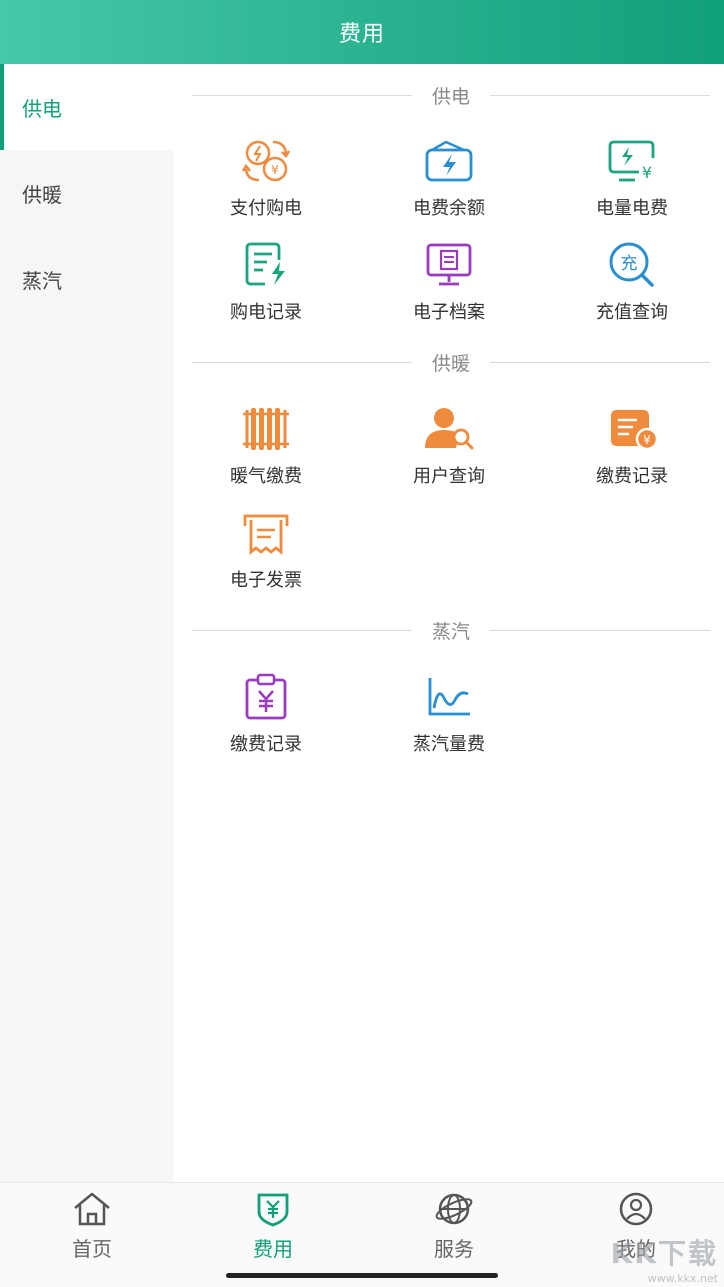 This screenshot has height=1287, width=724. Describe the element at coordinates (266, 265) in the screenshot. I see `purchase-record-icon` at that location.